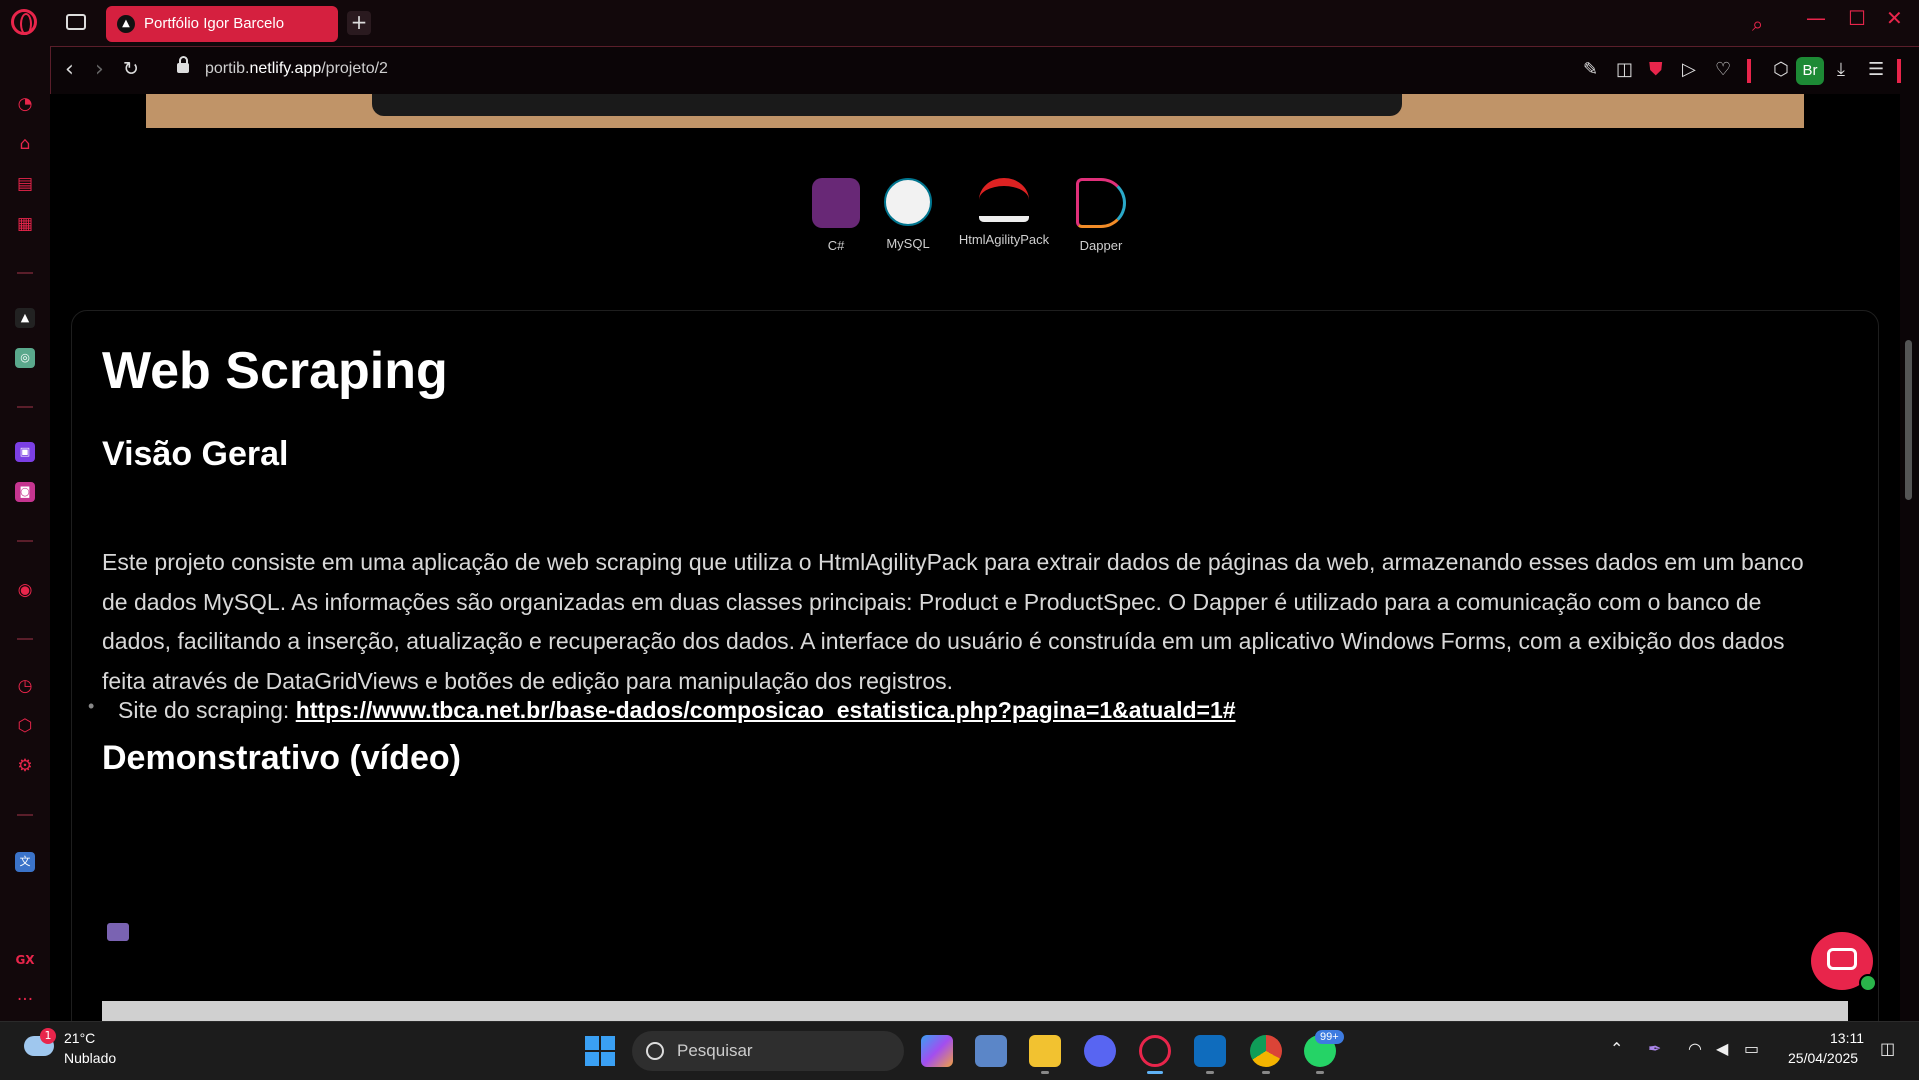 The width and height of the screenshot is (1919, 1080). Describe the element at coordinates (1045, 1051) in the screenshot. I see `file-explorer-icon` at that location.